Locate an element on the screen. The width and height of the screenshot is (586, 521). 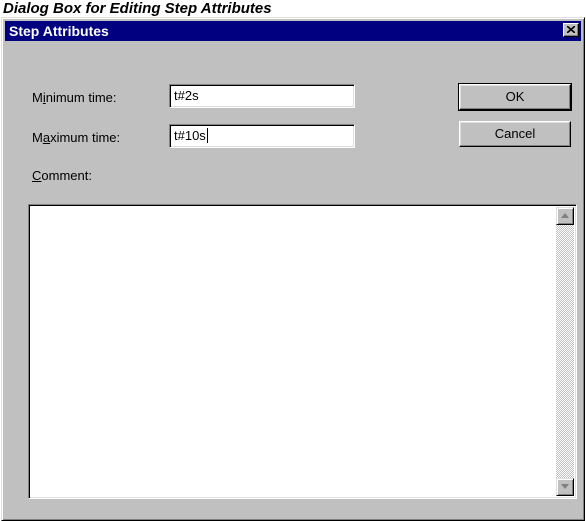
close-button is located at coordinates (571, 30).